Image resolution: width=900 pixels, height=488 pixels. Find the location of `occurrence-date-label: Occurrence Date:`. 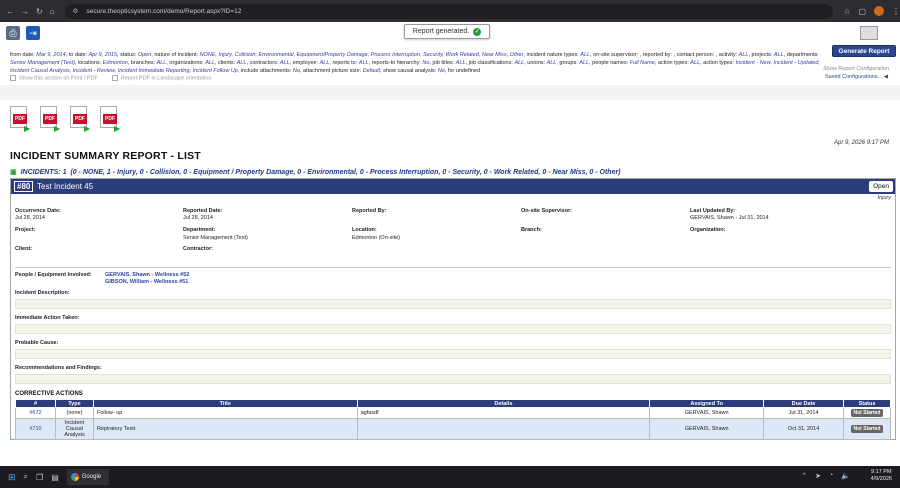

occurrence-date-label: Occurrence Date: is located at coordinates (38, 211).